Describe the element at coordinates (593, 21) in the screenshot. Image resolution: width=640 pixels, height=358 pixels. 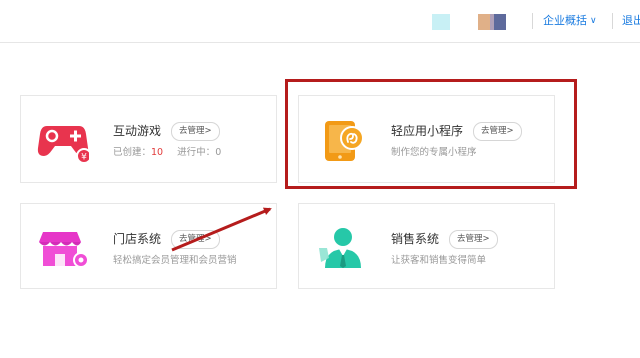
I see `chevron-down-icon: ∨` at that location.